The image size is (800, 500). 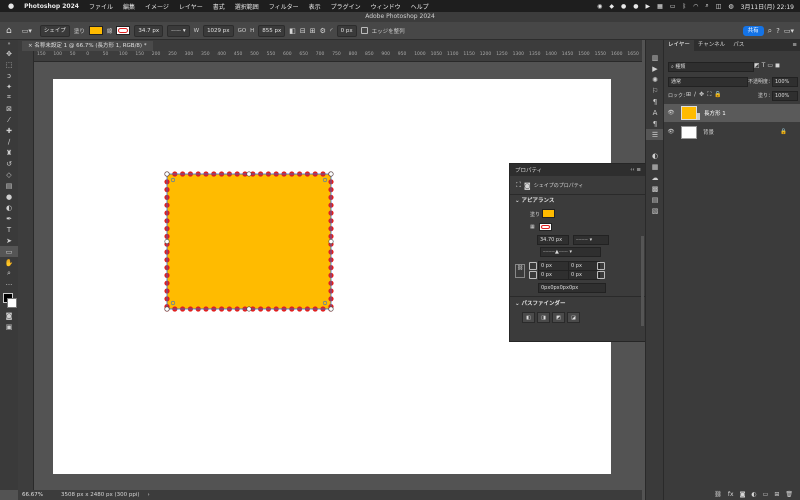 What do you see at coordinates (553, 240) in the screenshot?
I see `stroke-width-field: 34.70 px` at bounding box center [553, 240].